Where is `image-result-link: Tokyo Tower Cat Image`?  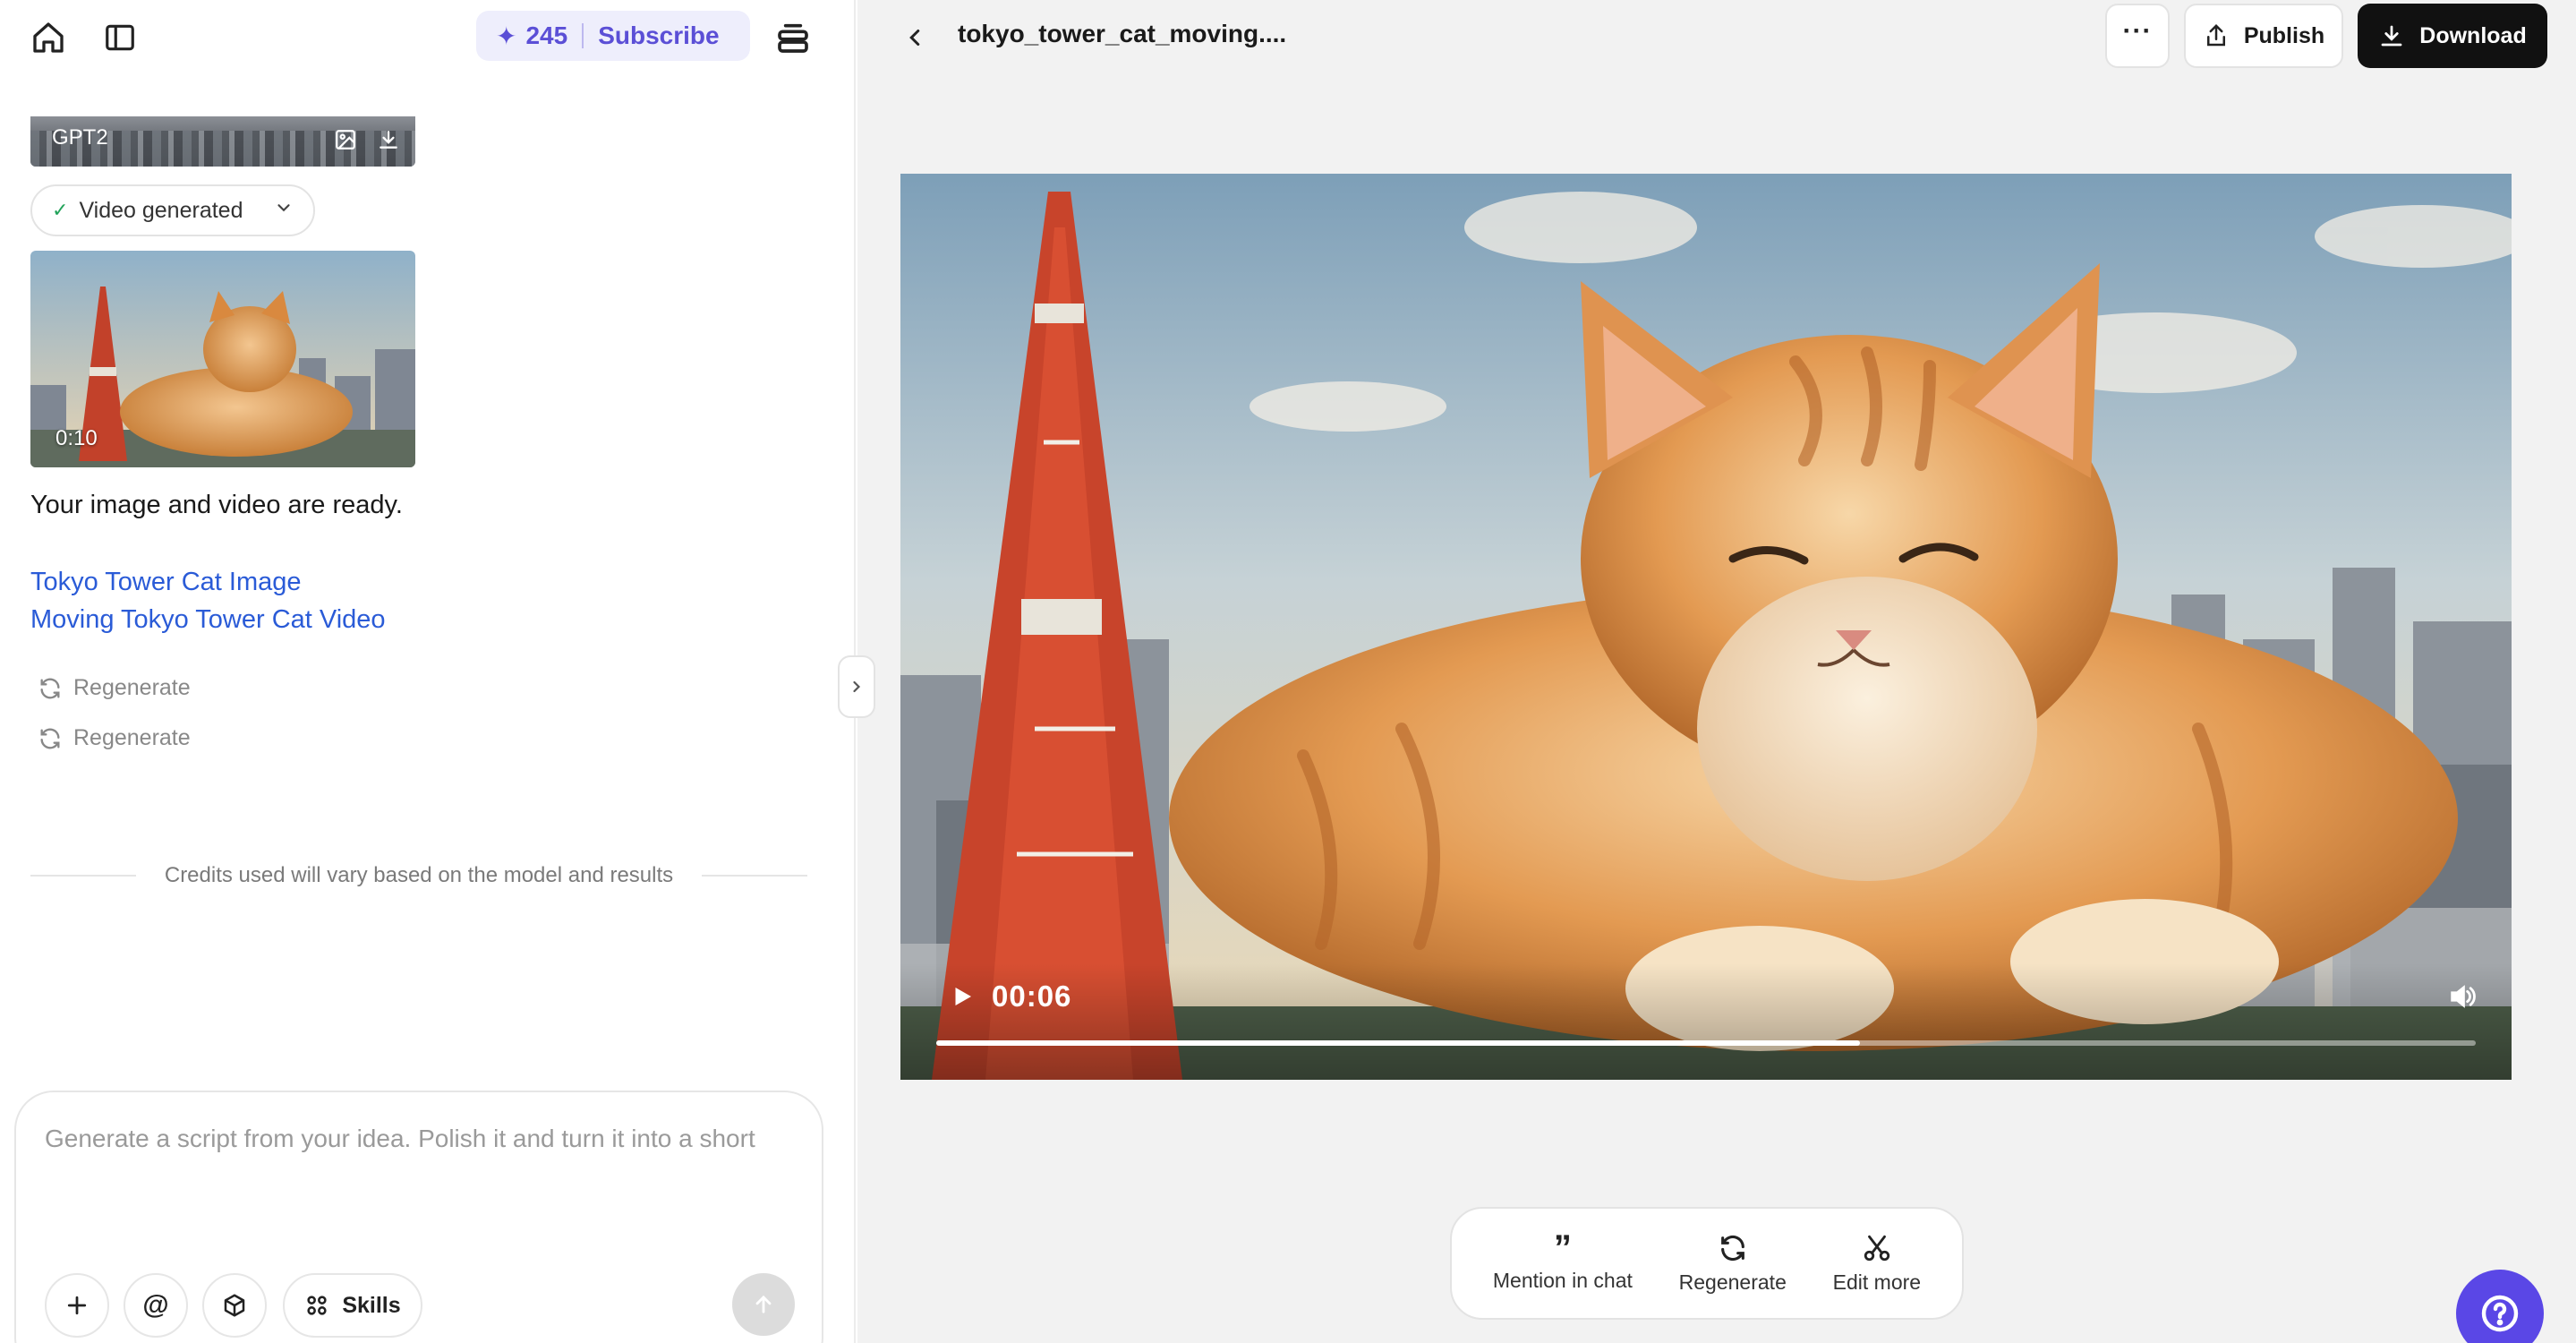
image-result-link: Tokyo Tower Cat Image is located at coordinates (166, 582).